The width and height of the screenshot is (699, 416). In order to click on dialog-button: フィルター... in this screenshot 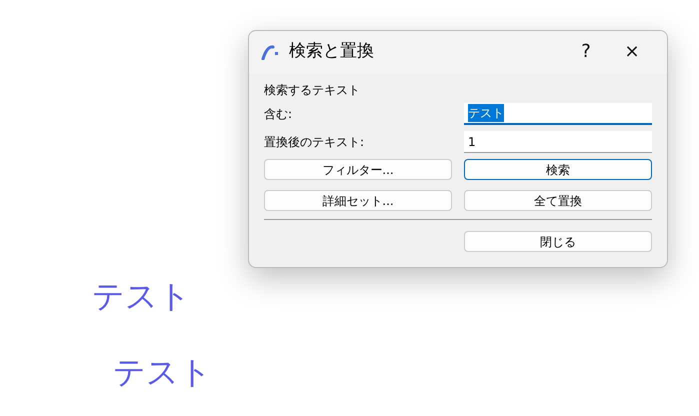, I will do `click(358, 169)`.